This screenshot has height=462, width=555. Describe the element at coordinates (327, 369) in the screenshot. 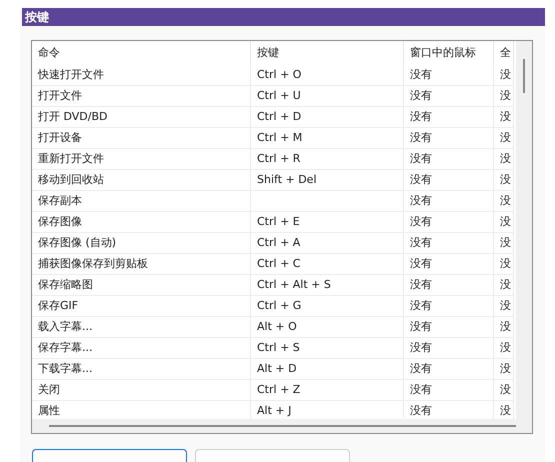

I see `table-cell: Alt + D` at that location.